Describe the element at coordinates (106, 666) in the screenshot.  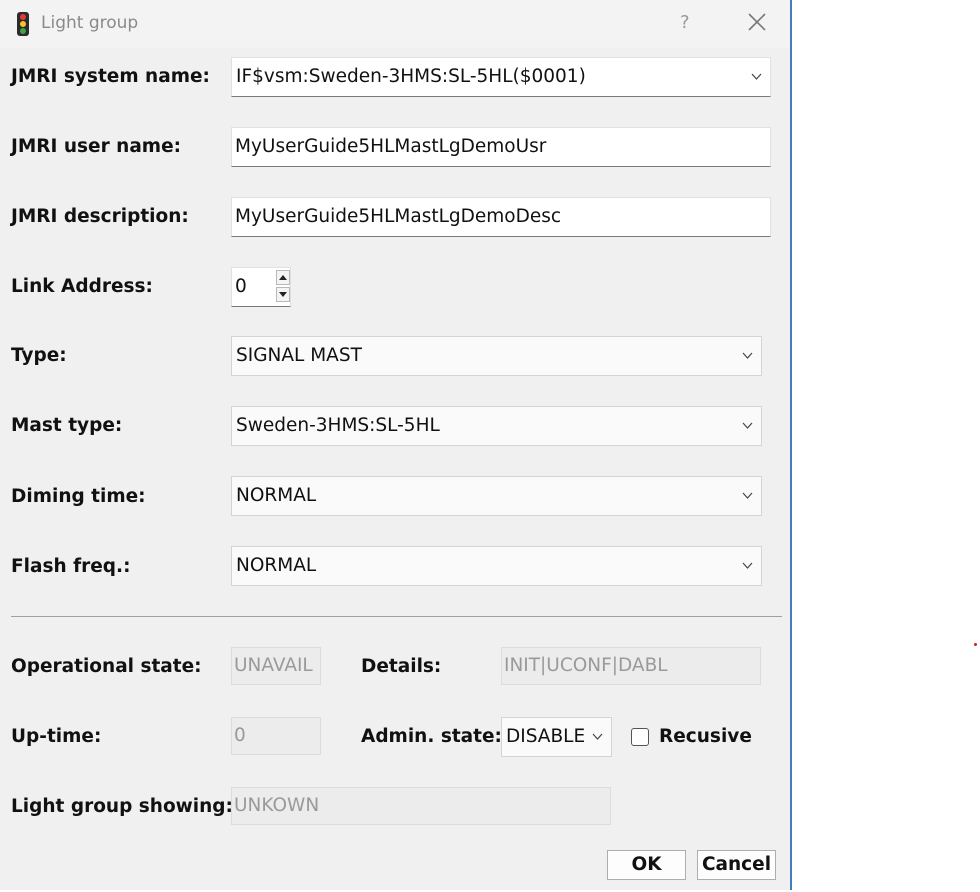
I see `operational-state-label: Operational state:` at that location.